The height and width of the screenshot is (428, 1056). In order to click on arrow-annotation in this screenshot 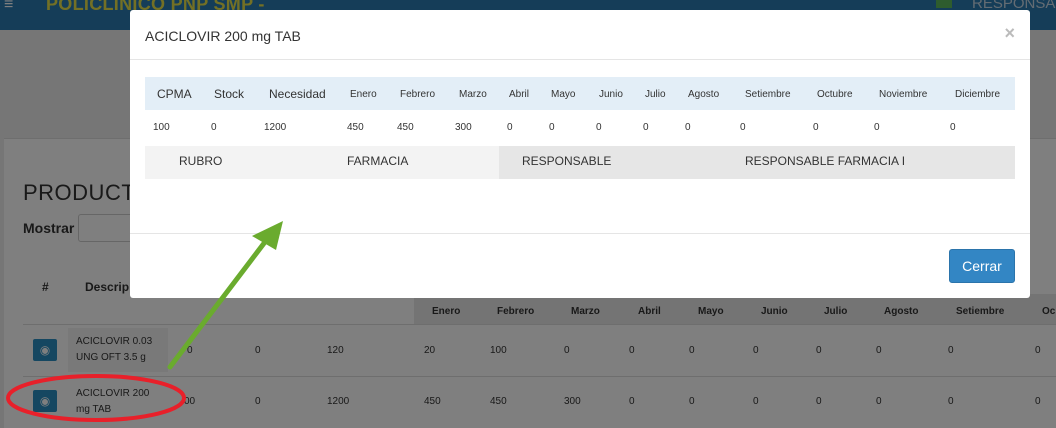, I will do `click(225, 295)`.